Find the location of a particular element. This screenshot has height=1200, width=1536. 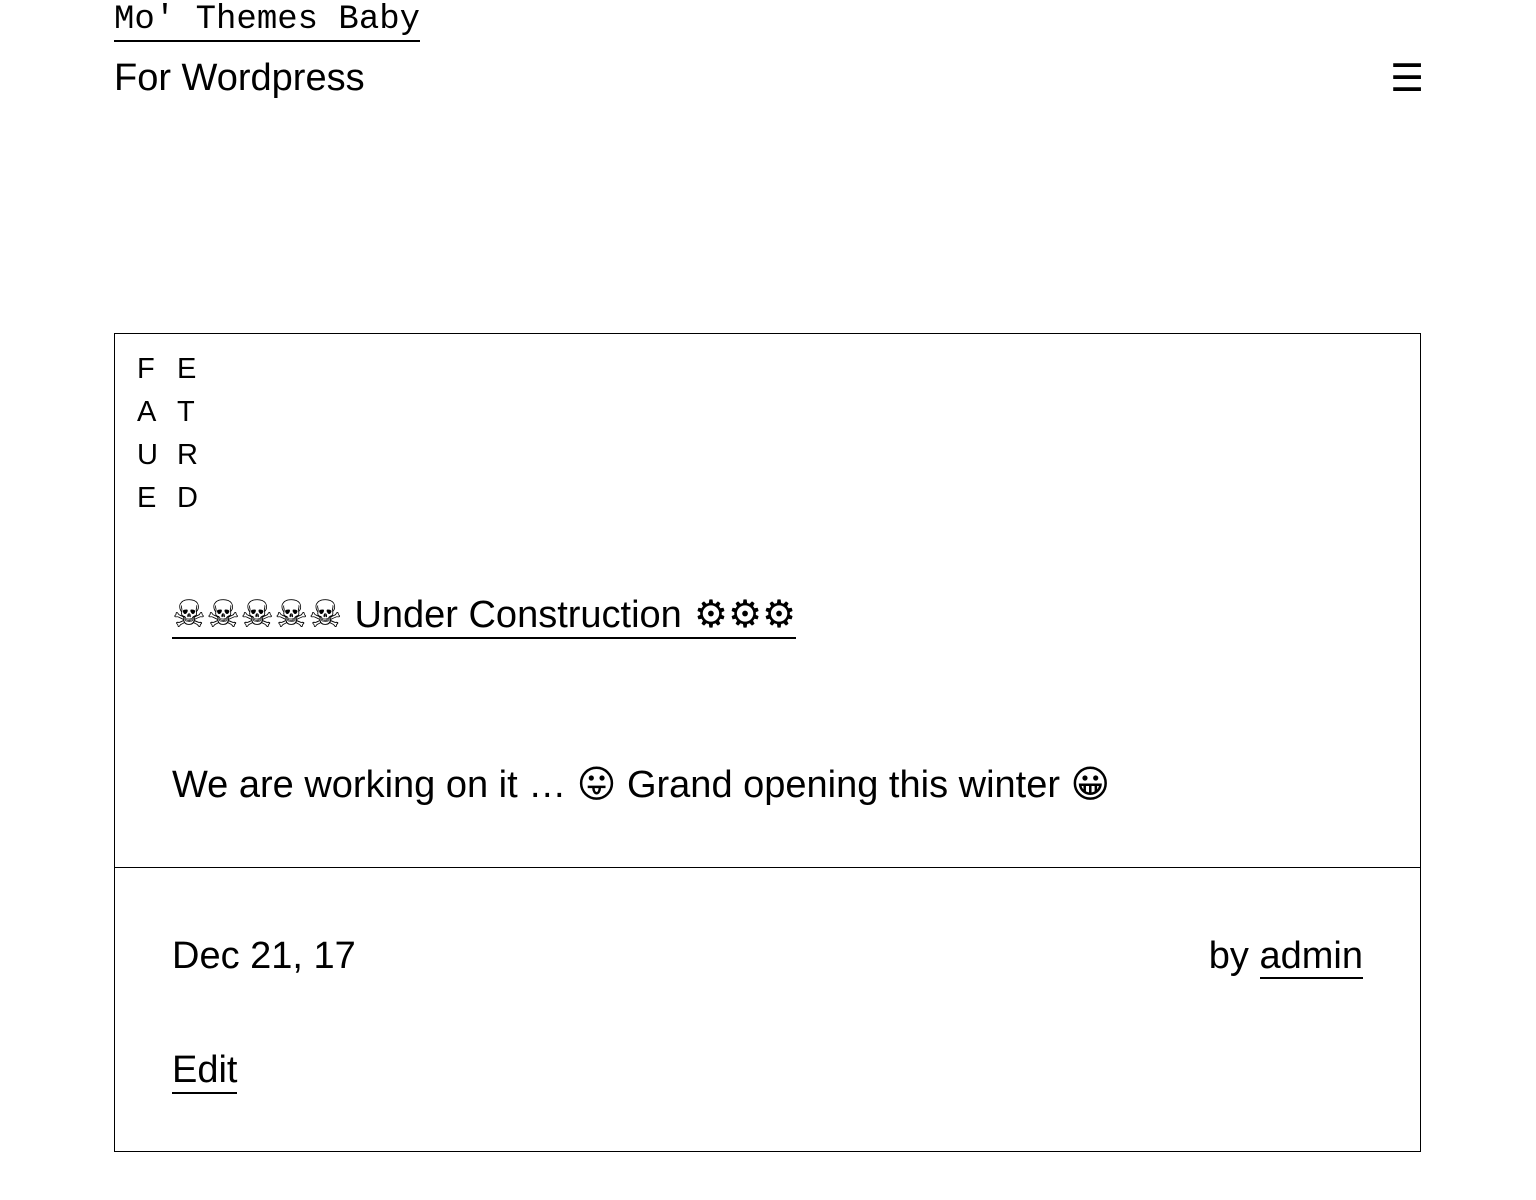

site-tagline: For Wordpress is located at coordinates (239, 78).